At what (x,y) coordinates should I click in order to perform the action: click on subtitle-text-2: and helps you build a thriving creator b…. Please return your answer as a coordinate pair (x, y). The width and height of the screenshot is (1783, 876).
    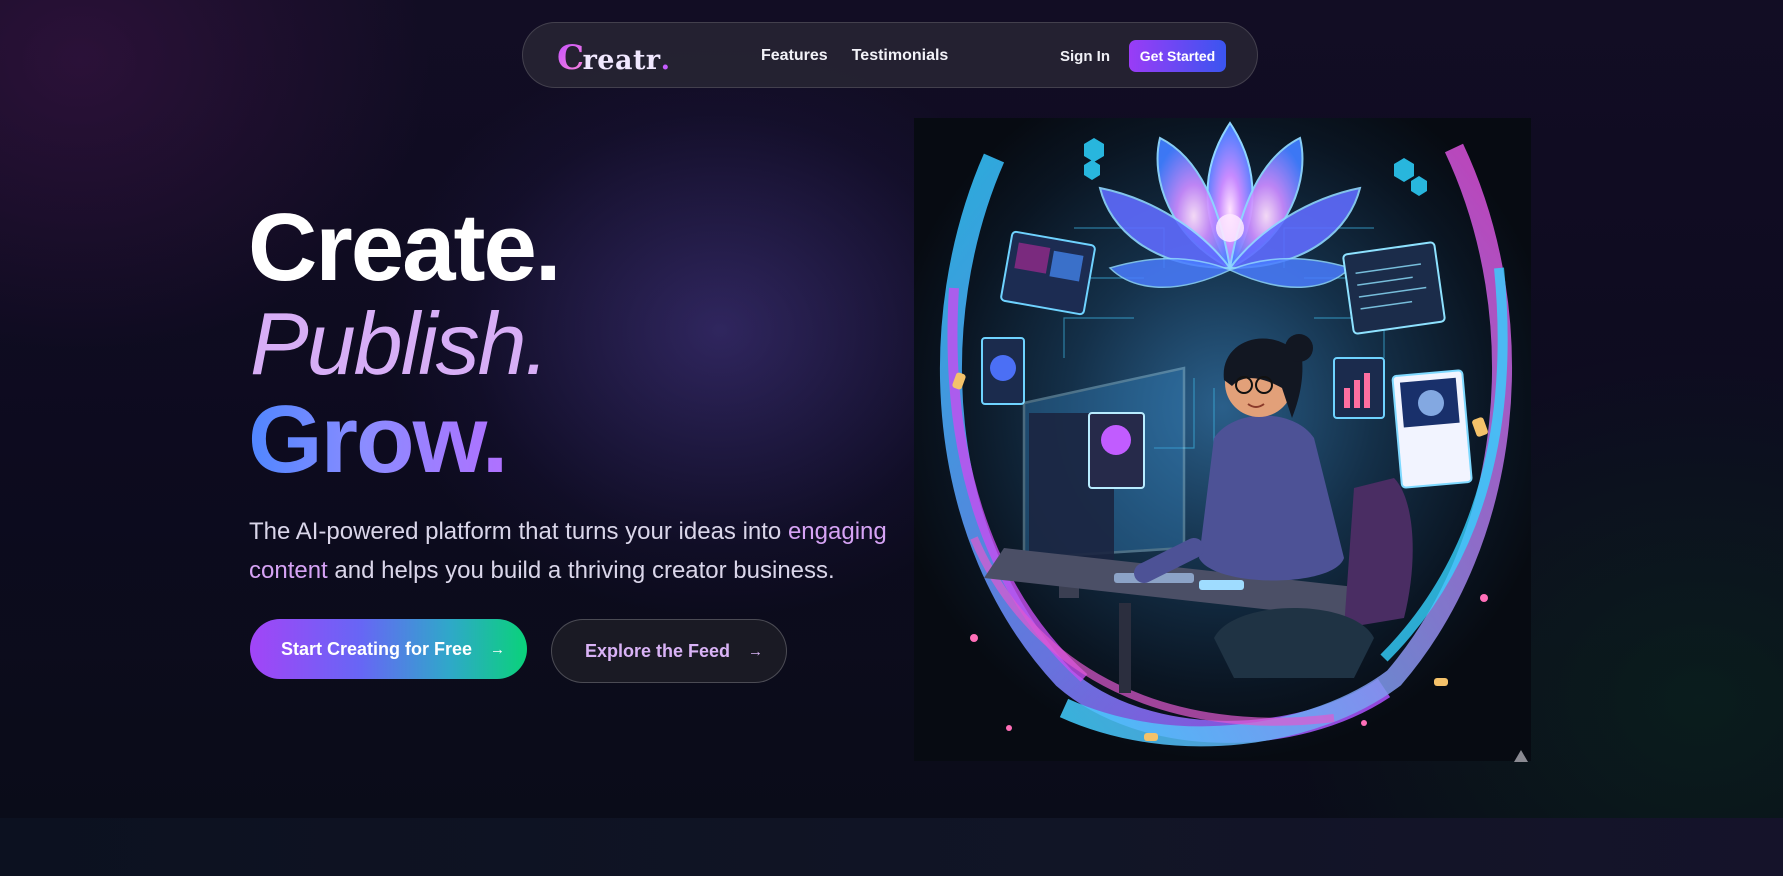
    Looking at the image, I should click on (581, 570).